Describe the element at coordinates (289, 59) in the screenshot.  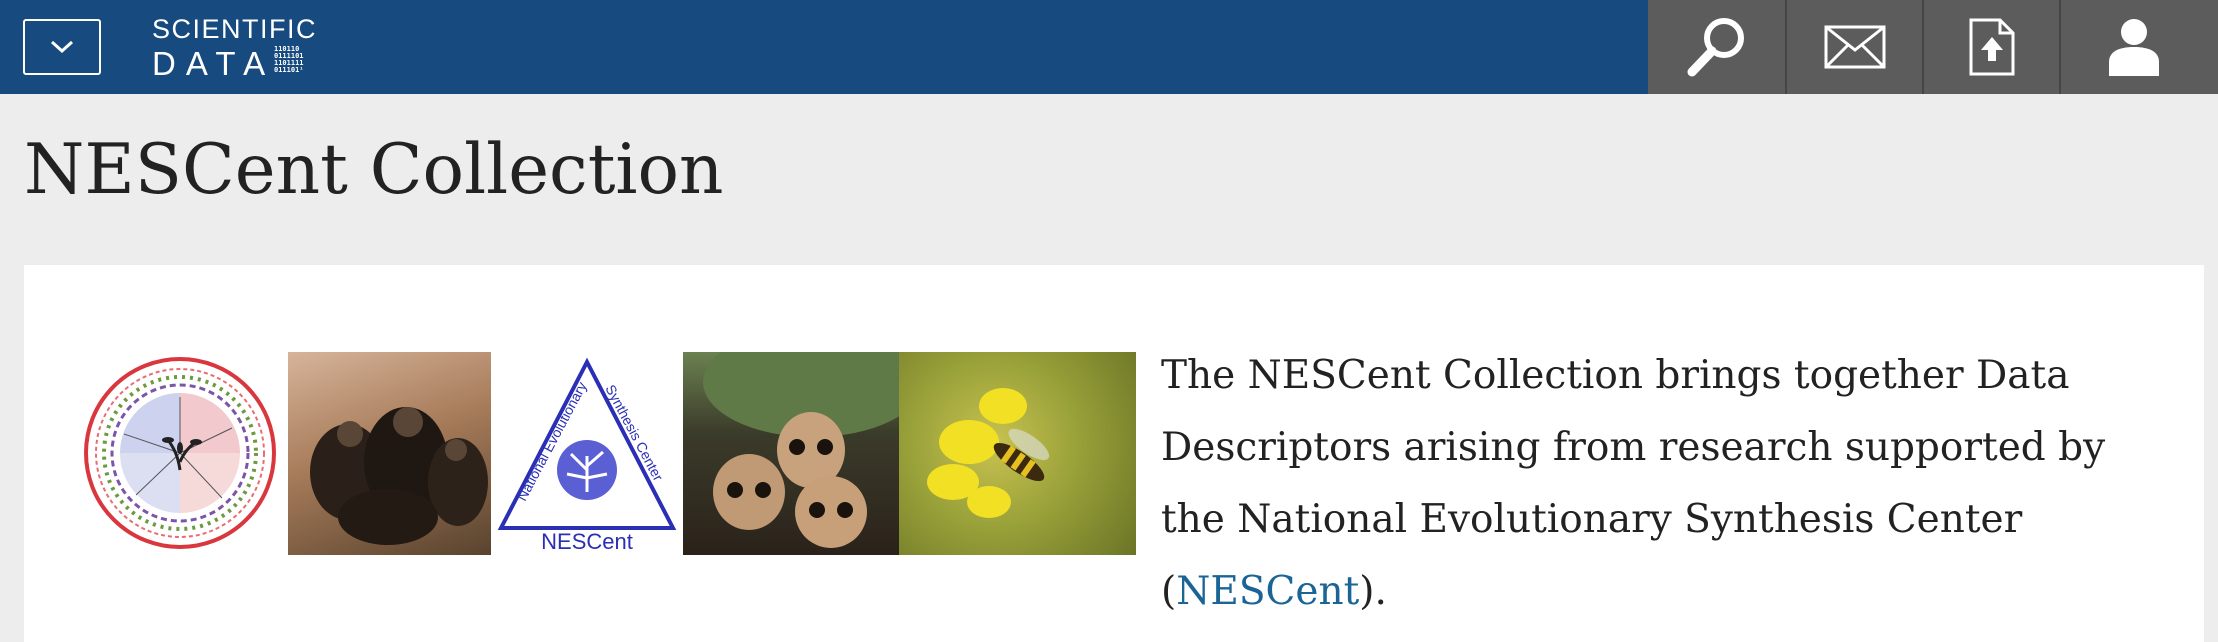
I see `logo-binary-graphic: 110110 0111101 1101111 011101¹` at that location.